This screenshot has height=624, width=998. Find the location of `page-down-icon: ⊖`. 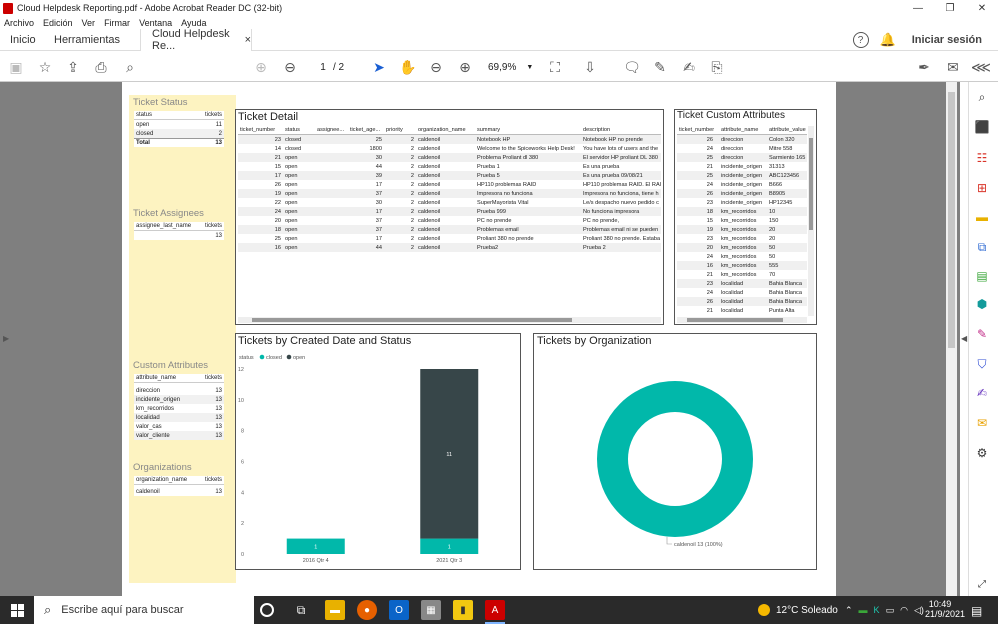

page-down-icon: ⊖ is located at coordinates (290, 67).